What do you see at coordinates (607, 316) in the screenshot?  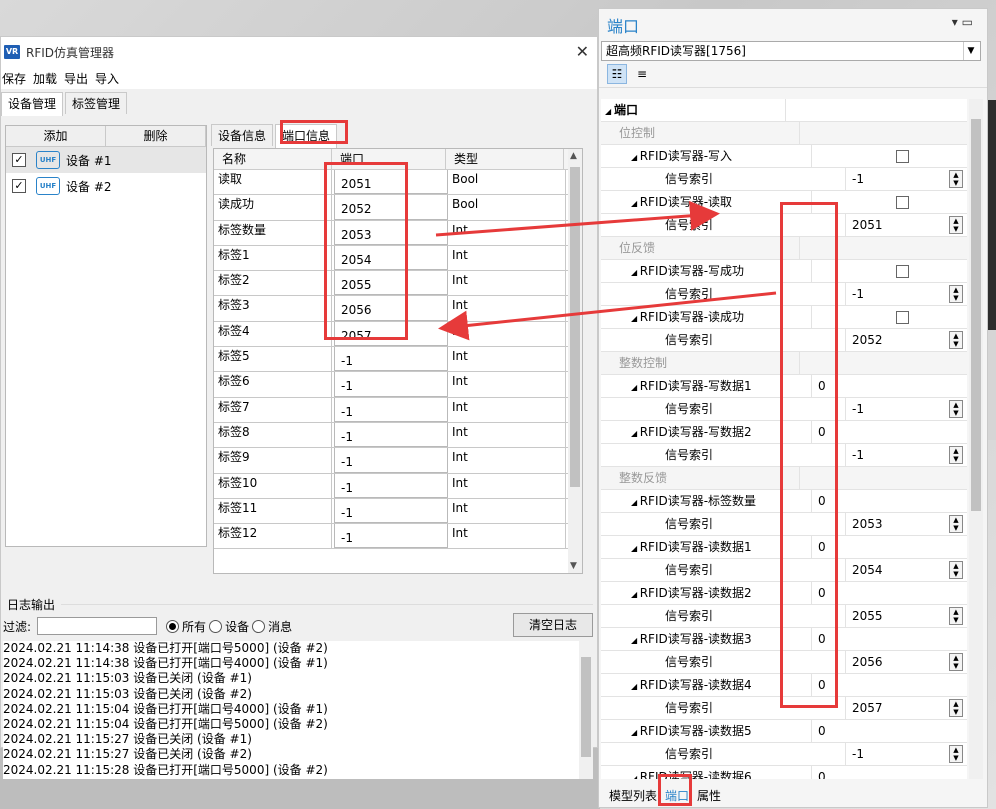 I see `arrow-to-tag4` at bounding box center [607, 316].